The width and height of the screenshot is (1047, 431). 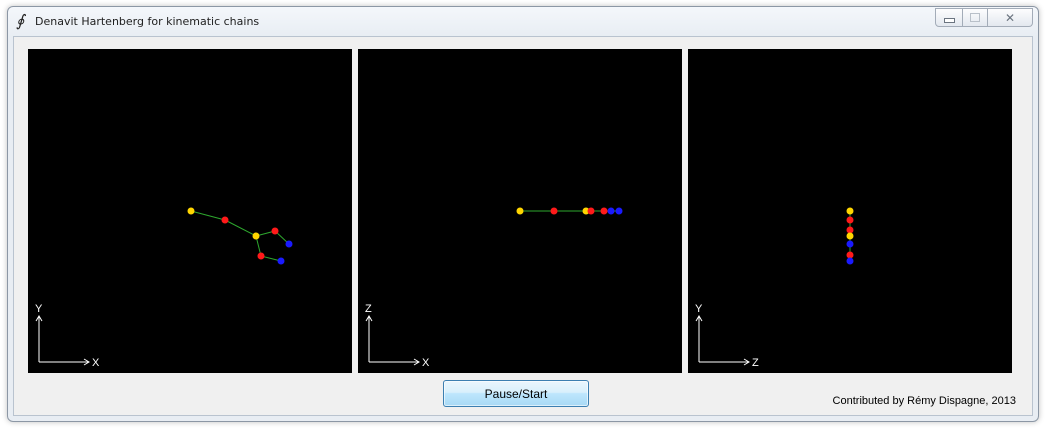 I want to click on pause-start-button: Pause/Start, so click(x=516, y=393).